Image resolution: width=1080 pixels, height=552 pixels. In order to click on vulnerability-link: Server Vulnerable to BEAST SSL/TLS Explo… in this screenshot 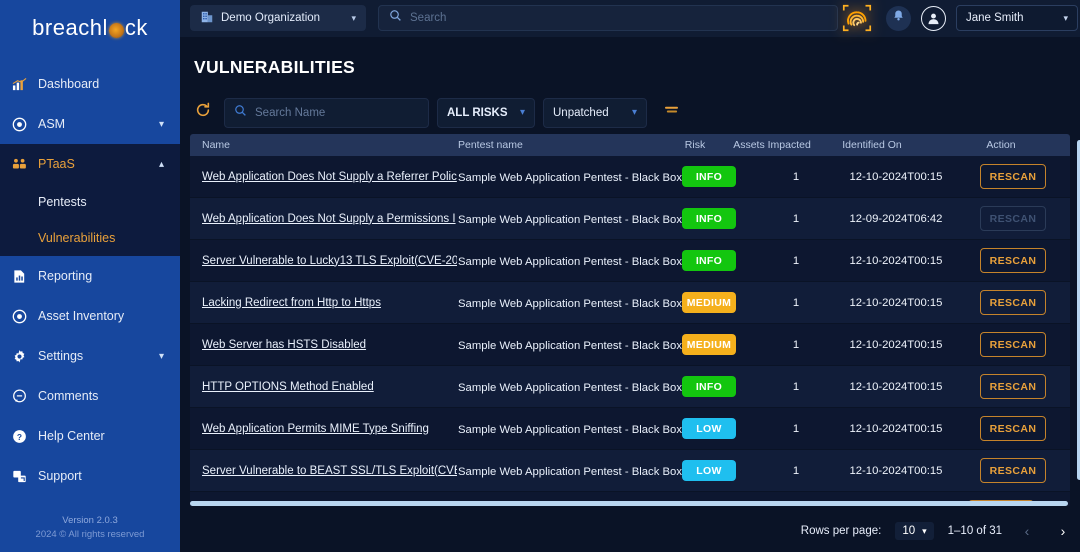, I will do `click(329, 471)`.